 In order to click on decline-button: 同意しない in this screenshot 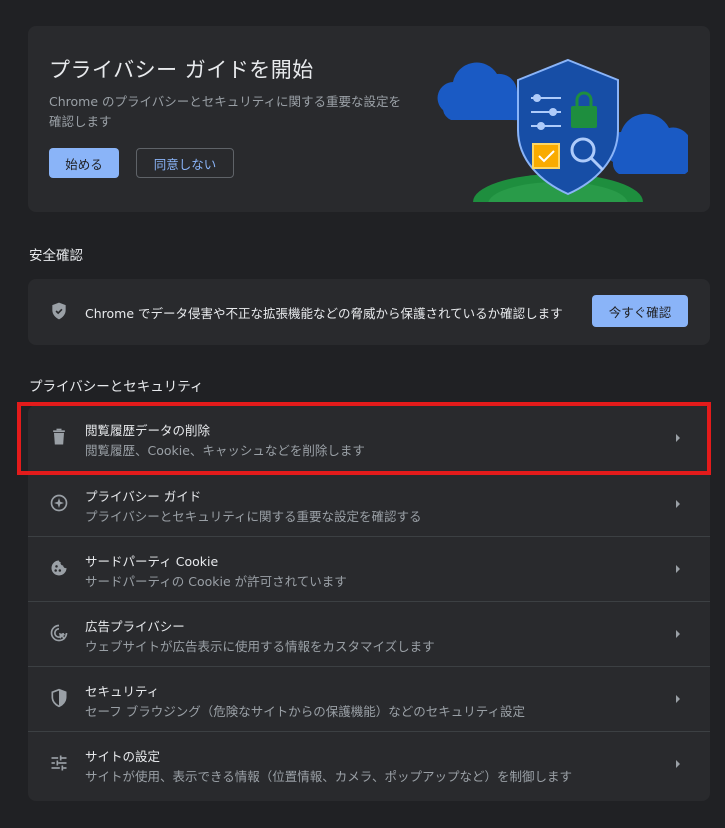, I will do `click(185, 163)`.